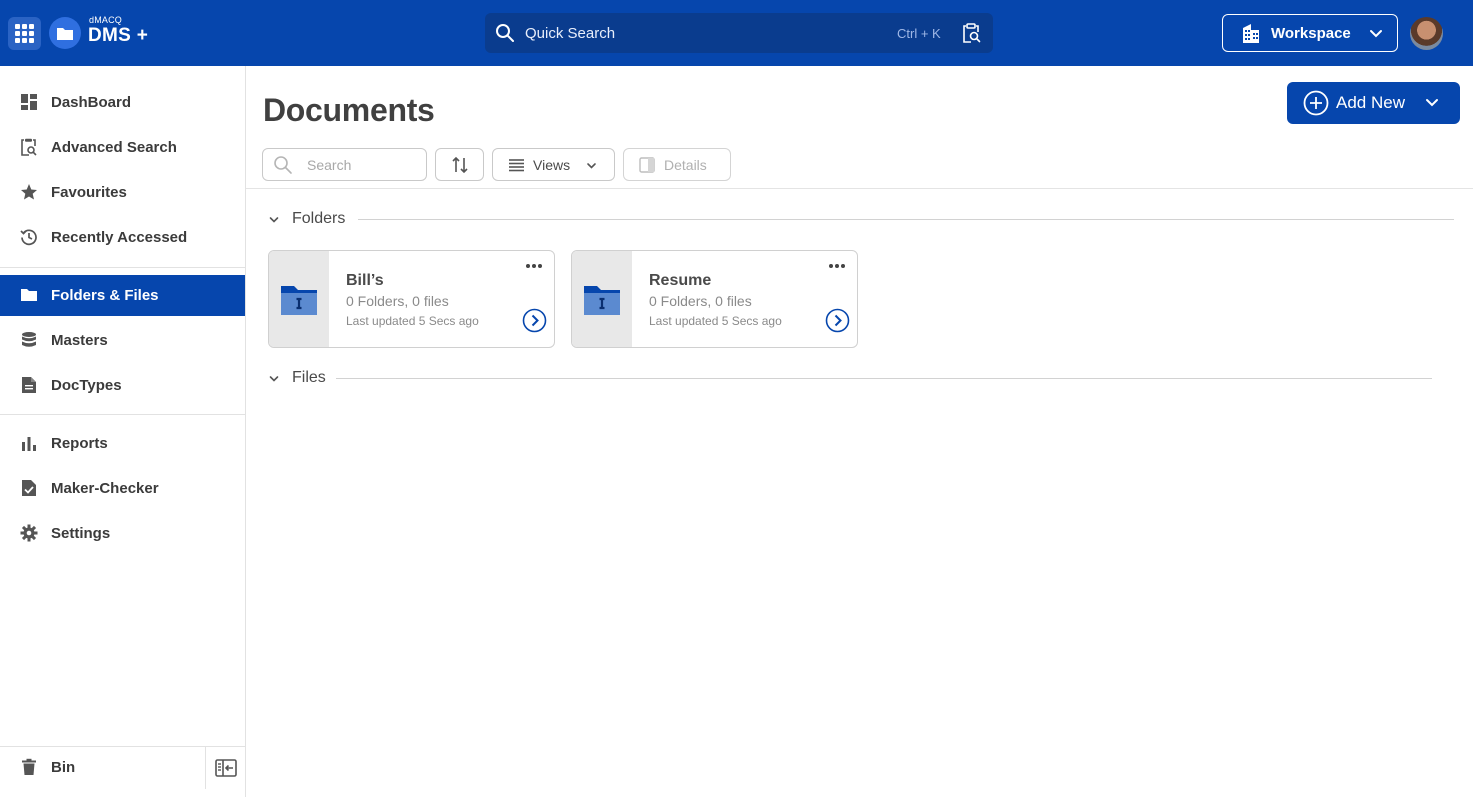  I want to click on sidebar-item-masters: Masters, so click(122, 340).